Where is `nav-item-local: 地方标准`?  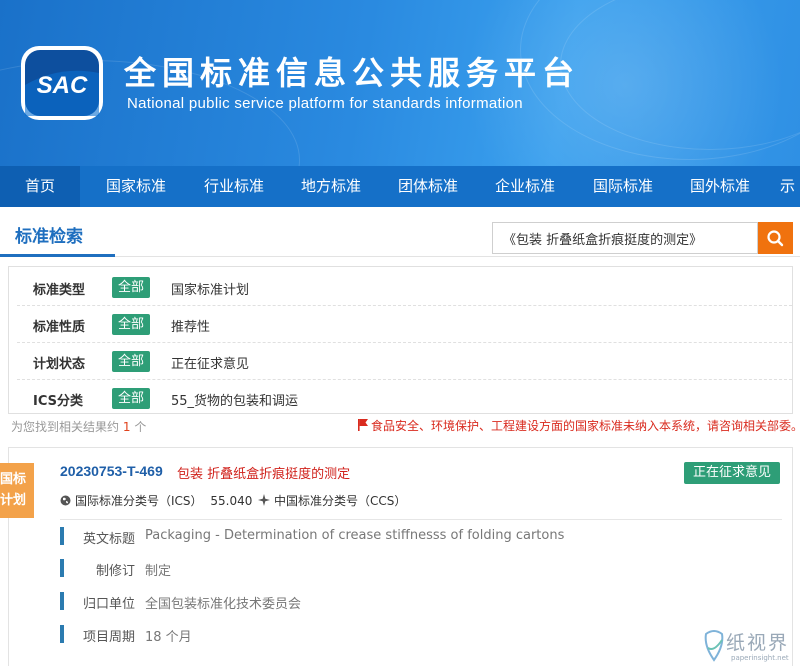 nav-item-local: 地方标准 is located at coordinates (331, 186).